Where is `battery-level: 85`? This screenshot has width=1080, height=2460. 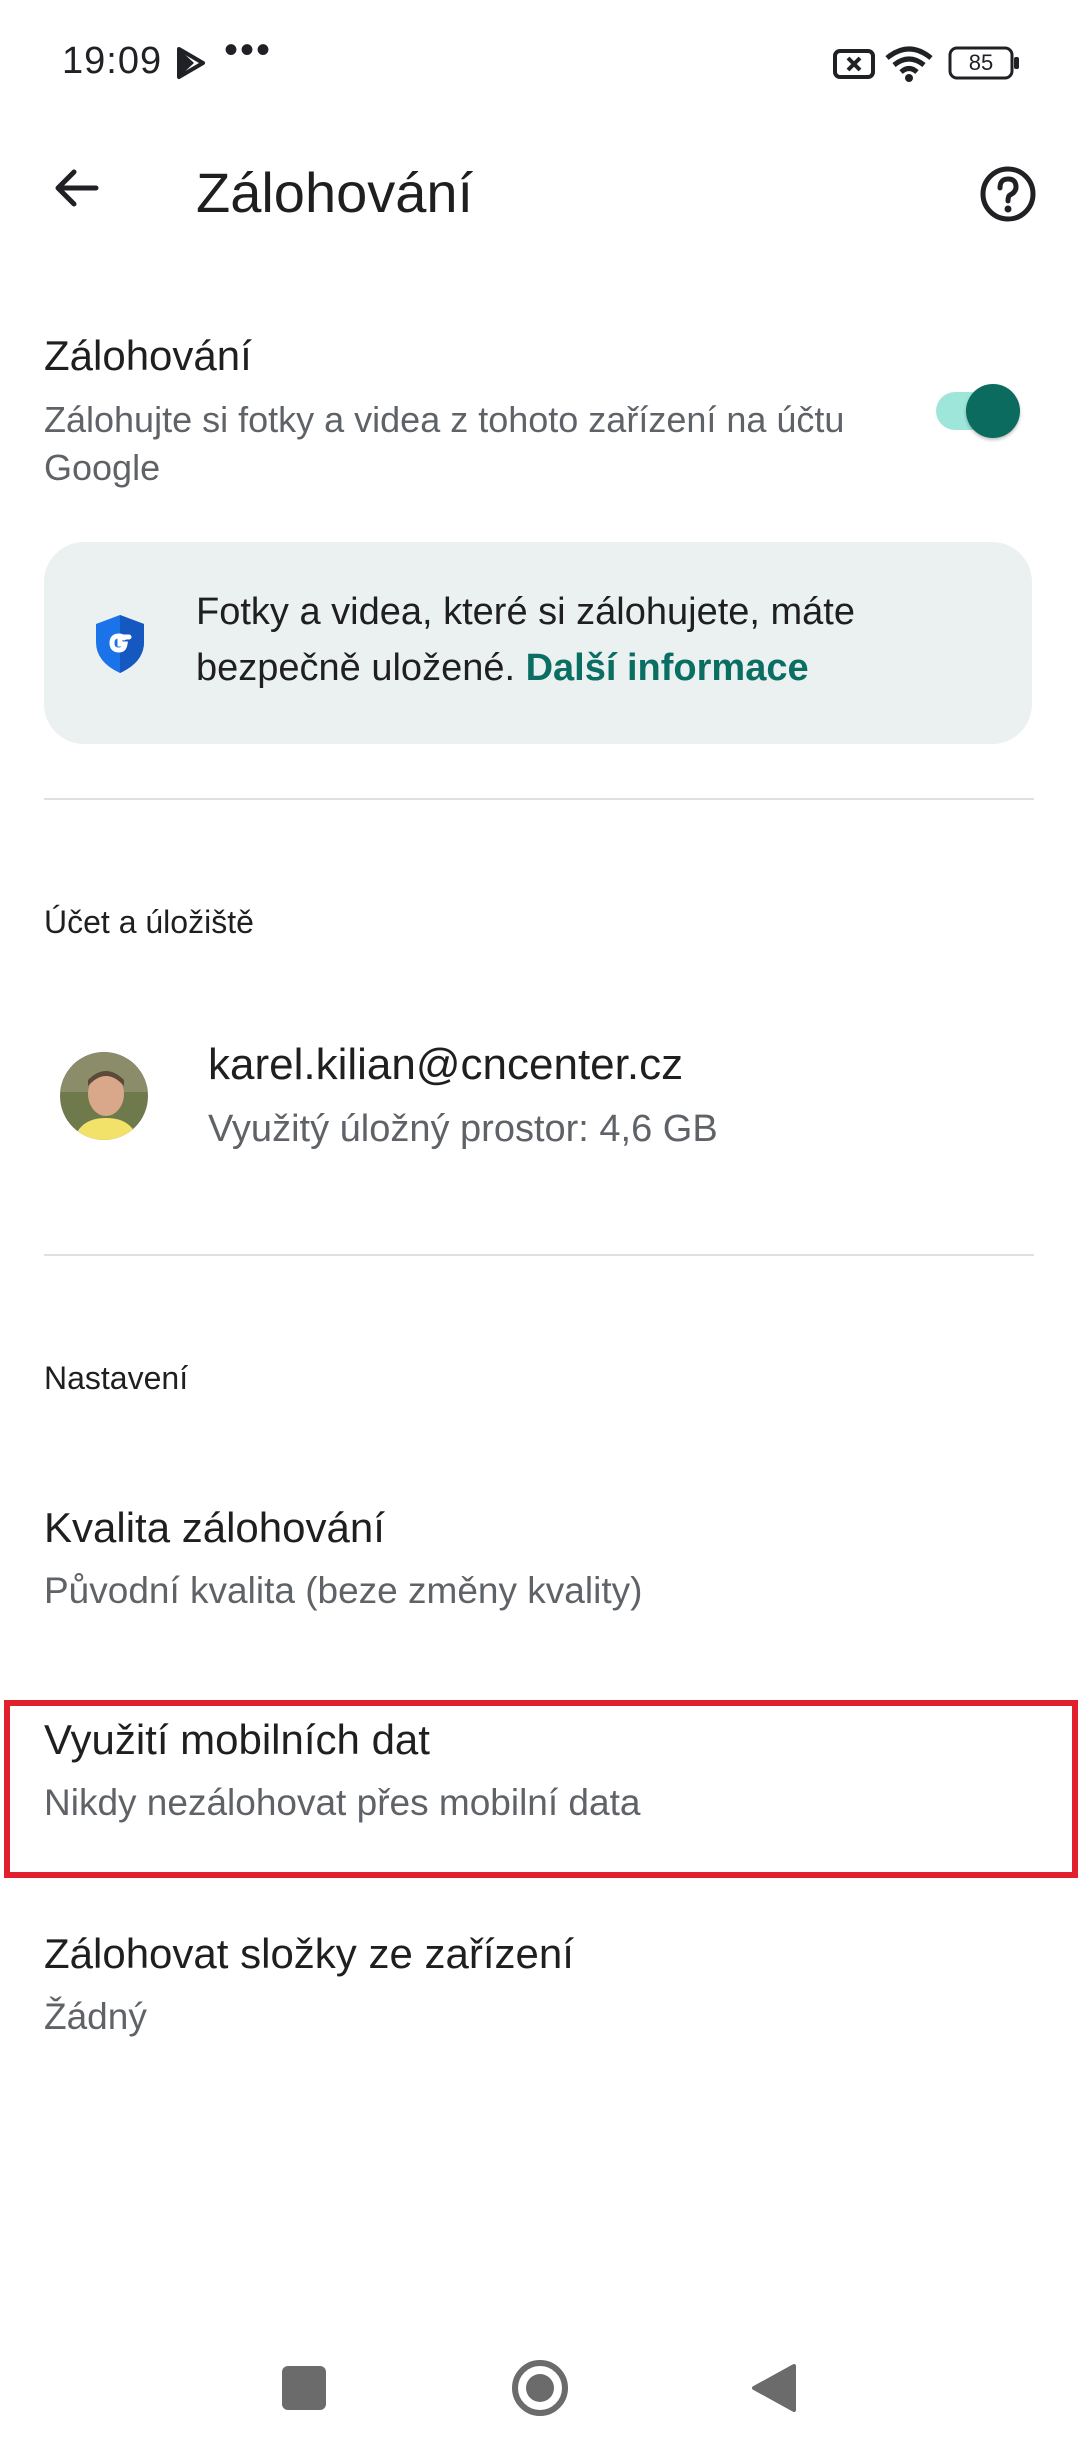
battery-level: 85 is located at coordinates (981, 62).